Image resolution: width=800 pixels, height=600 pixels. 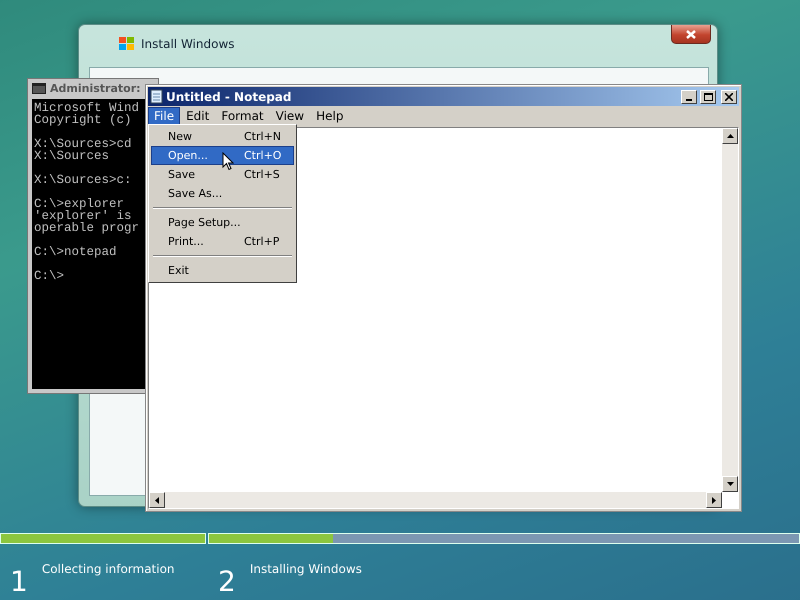 What do you see at coordinates (228, 161) in the screenshot?
I see `mouse-pointer-icon` at bounding box center [228, 161].